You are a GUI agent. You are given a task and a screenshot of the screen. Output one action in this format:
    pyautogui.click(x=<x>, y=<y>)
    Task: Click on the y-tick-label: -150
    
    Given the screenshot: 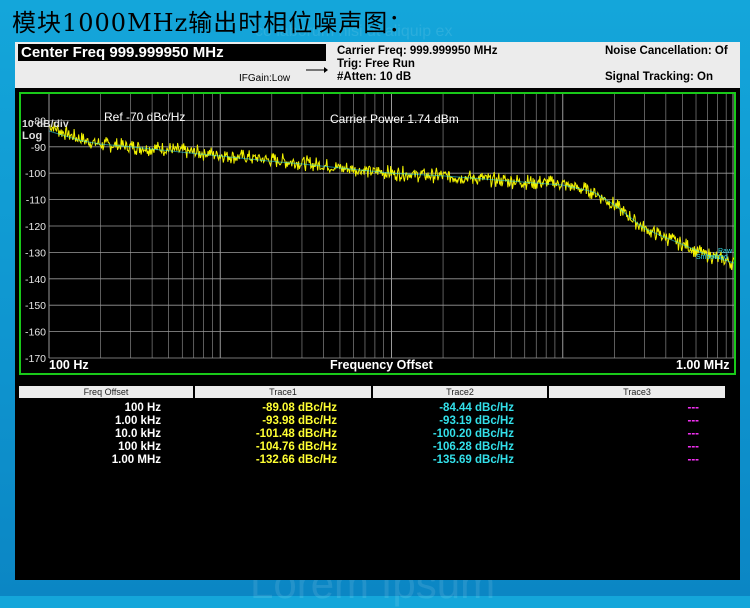 What is the action you would take?
    pyautogui.click(x=35, y=306)
    